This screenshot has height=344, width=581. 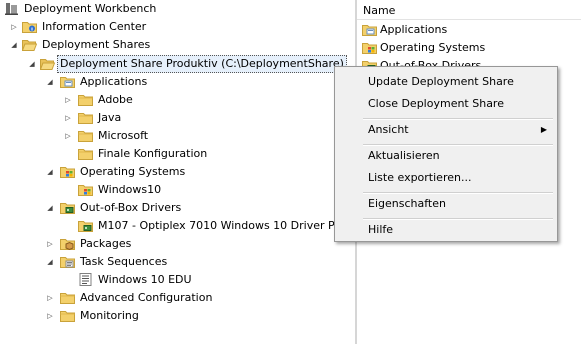 What do you see at coordinates (446, 204) in the screenshot?
I see `menu-item-eigenschaften: Eigenschaften` at bounding box center [446, 204].